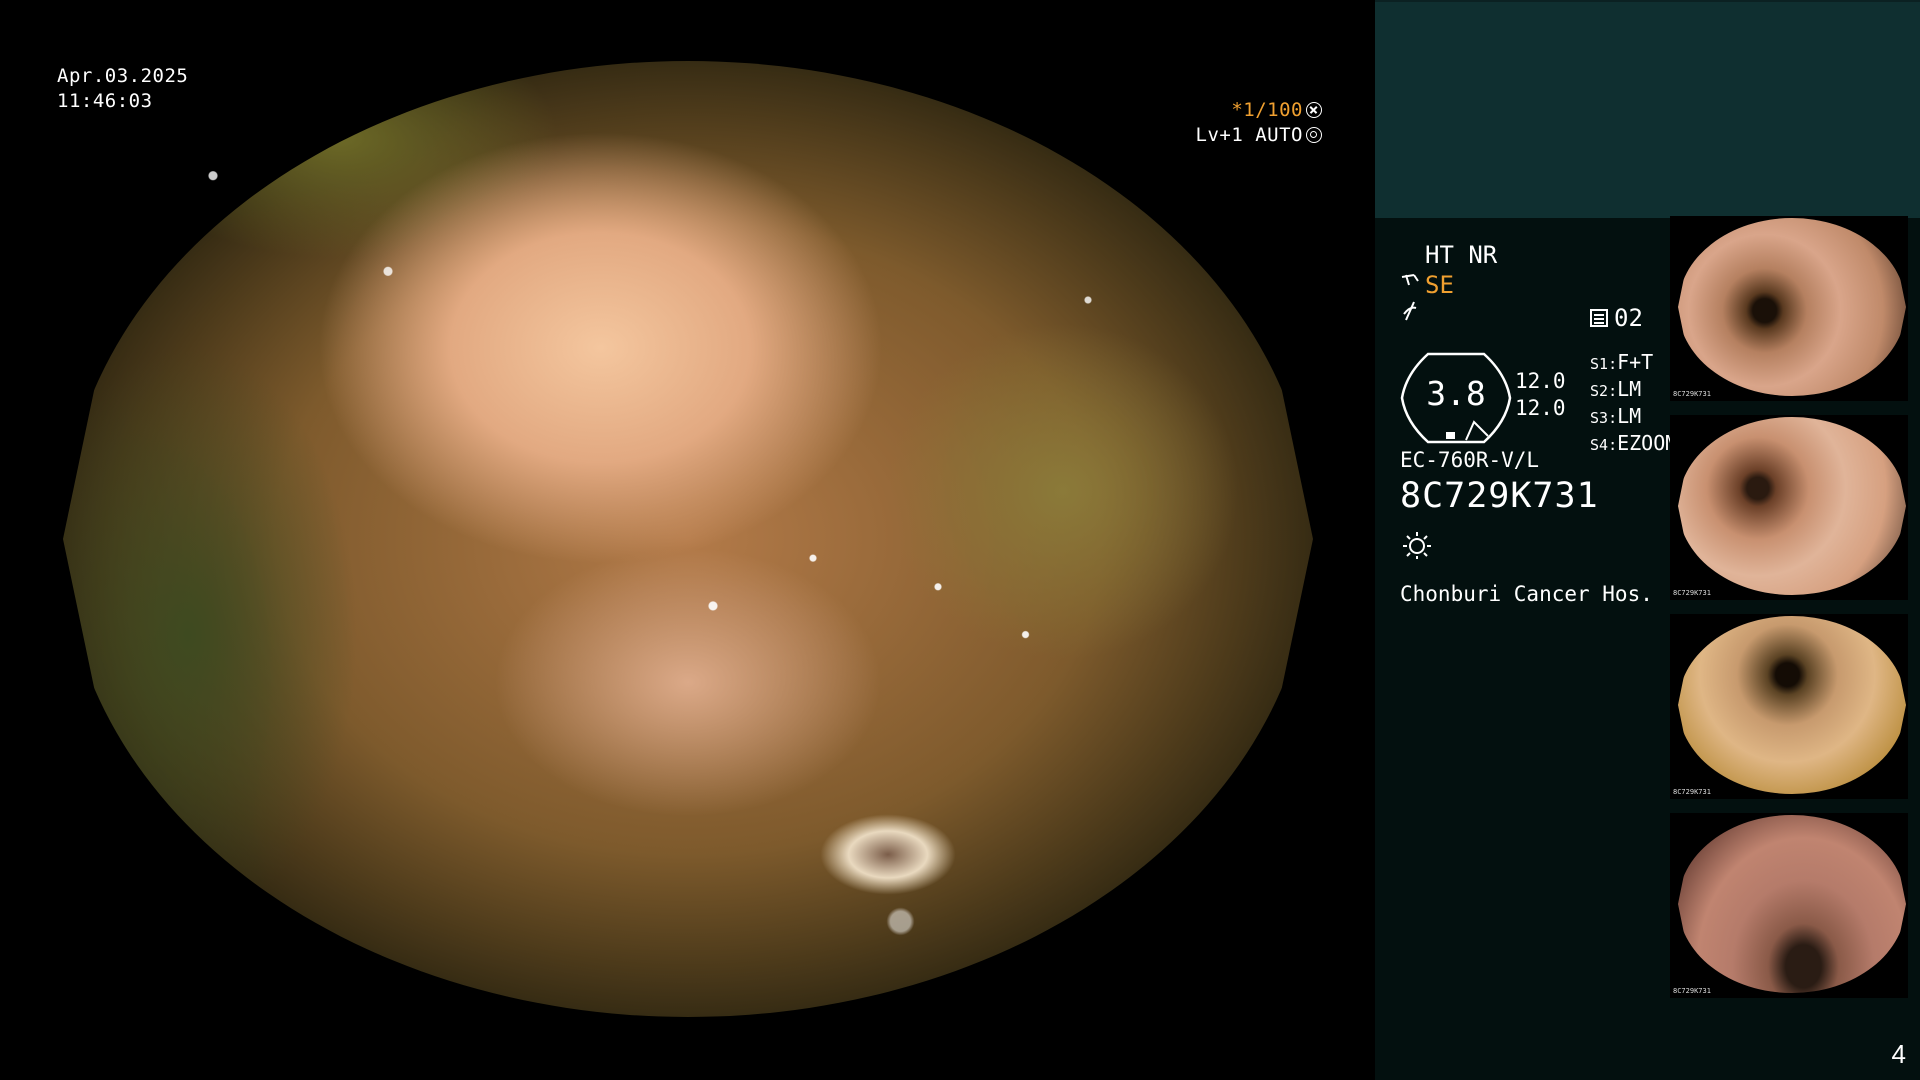 The height and width of the screenshot is (1080, 1920). What do you see at coordinates (1898, 1054) in the screenshot?
I see `page-number: 4` at bounding box center [1898, 1054].